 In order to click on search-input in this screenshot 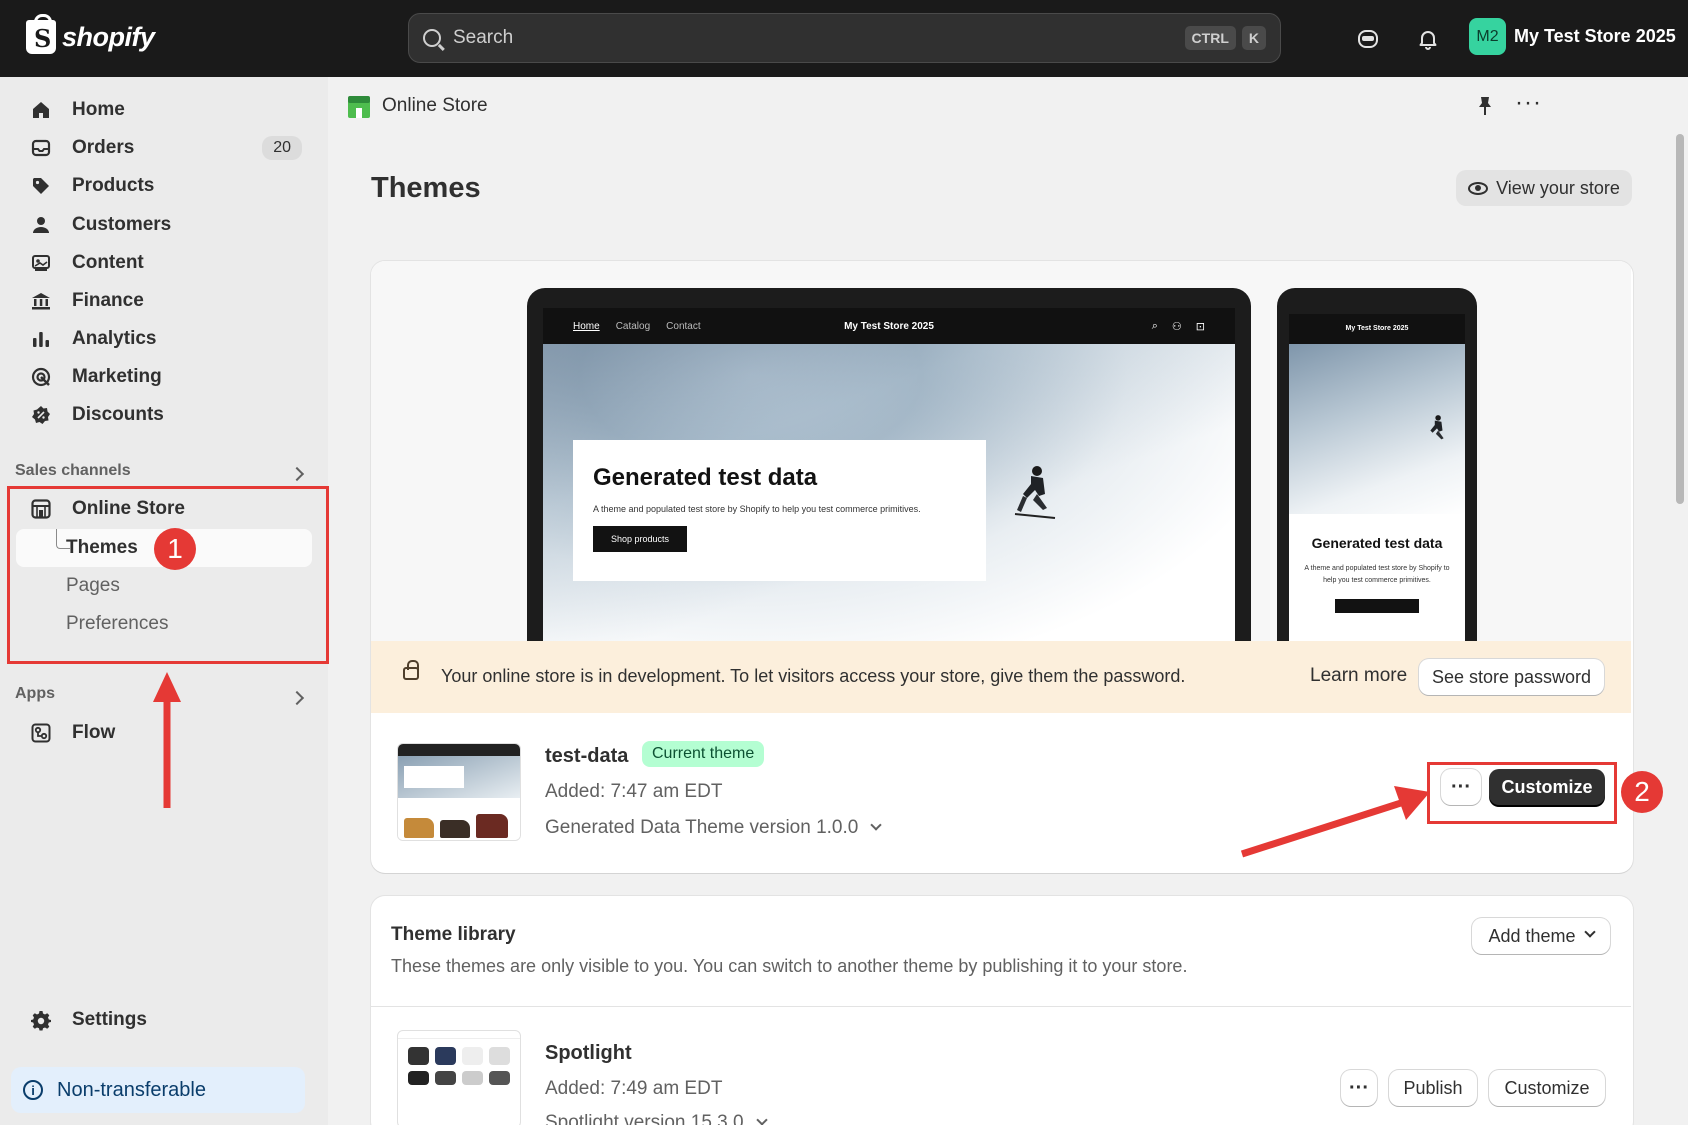, I will do `click(816, 38)`.